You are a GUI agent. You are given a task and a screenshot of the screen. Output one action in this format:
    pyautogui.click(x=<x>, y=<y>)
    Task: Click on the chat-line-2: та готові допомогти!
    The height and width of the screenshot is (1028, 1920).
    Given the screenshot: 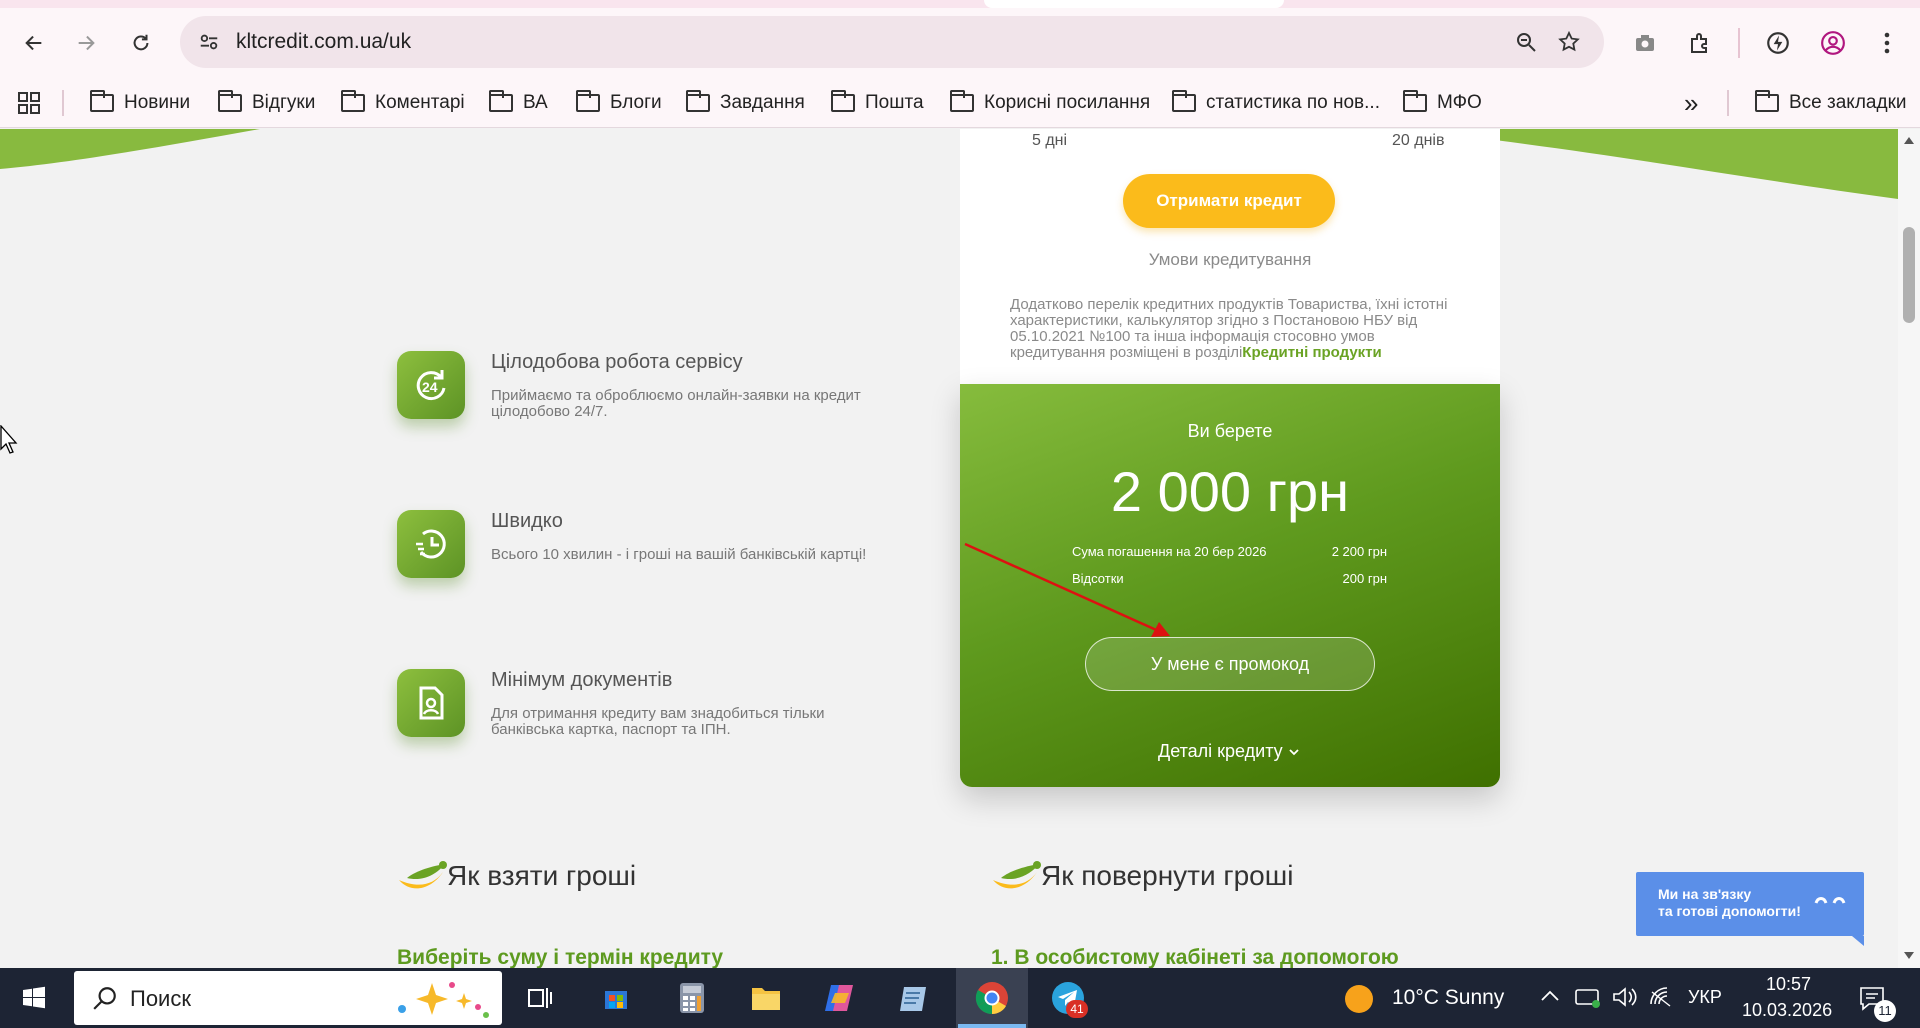 What is the action you would take?
    pyautogui.click(x=1729, y=911)
    